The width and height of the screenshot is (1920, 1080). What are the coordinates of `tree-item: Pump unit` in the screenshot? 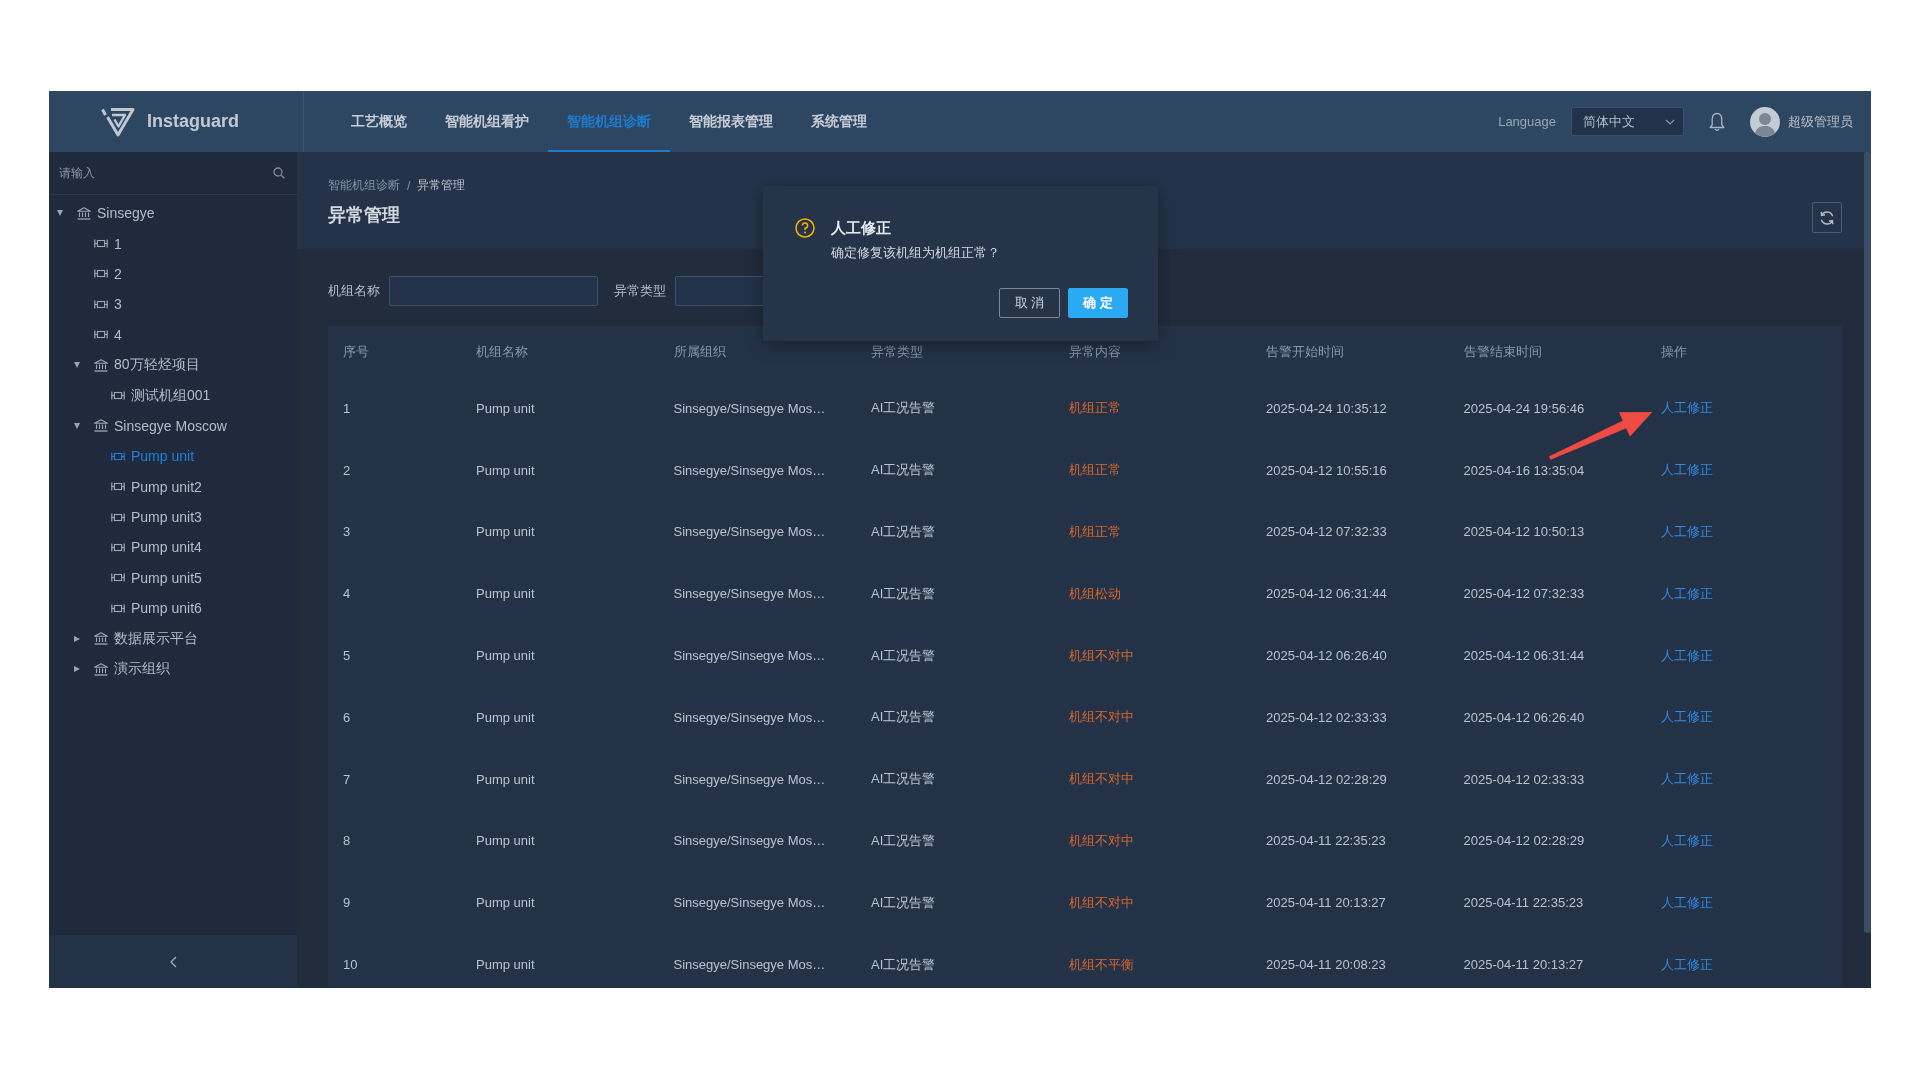 It's located at (153, 456).